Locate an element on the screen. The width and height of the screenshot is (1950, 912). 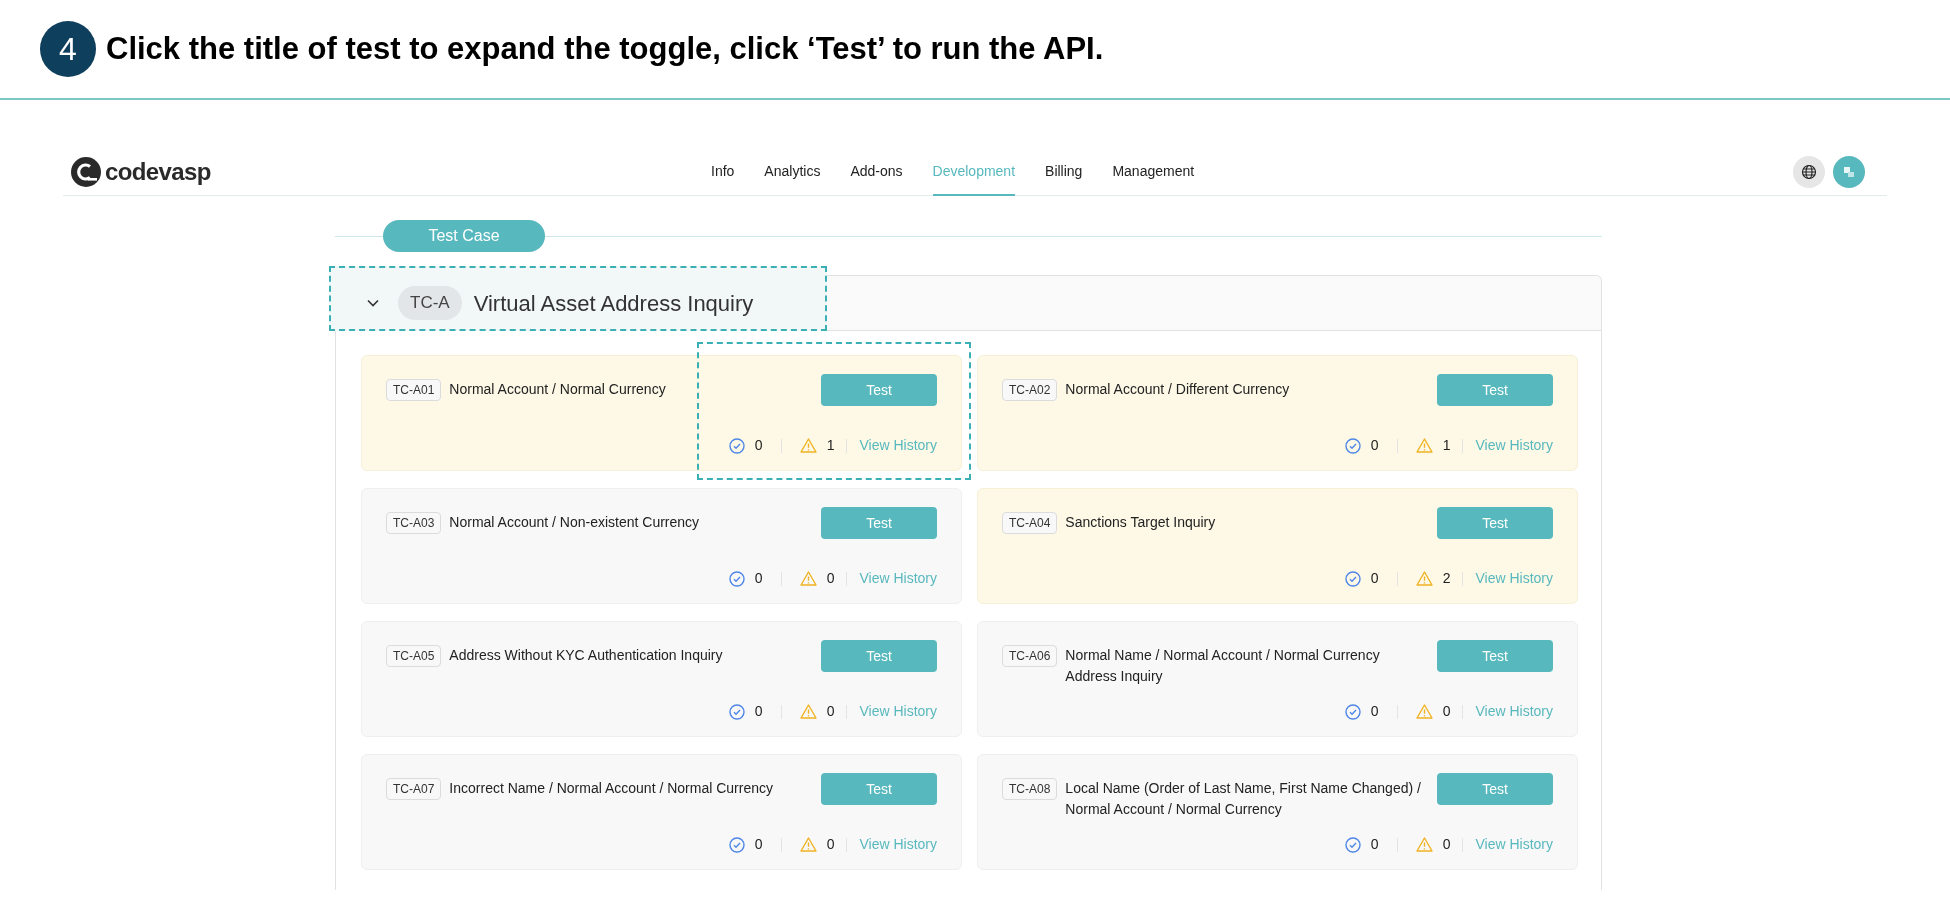
section-pill: Test Case is located at coordinates (464, 236).